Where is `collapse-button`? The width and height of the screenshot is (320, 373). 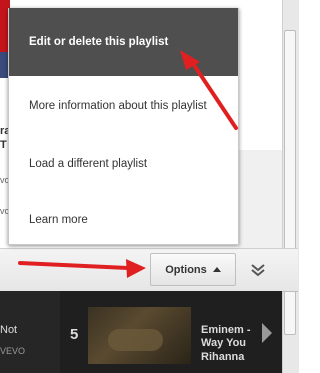 collapse-button is located at coordinates (258, 269).